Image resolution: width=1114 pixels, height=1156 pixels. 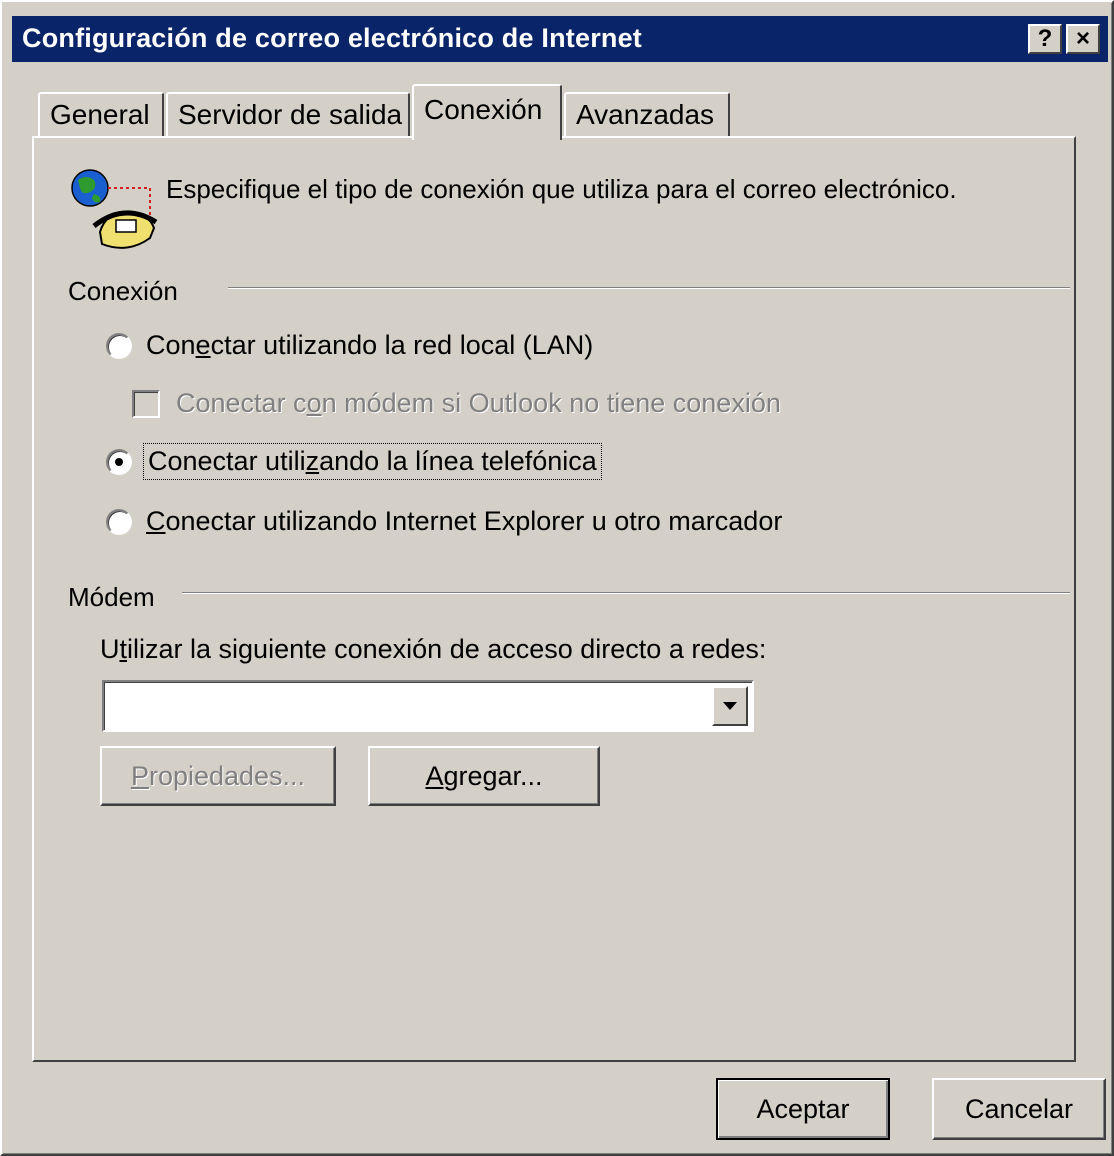 What do you see at coordinates (730, 706) in the screenshot?
I see `triangle-down-icon` at bounding box center [730, 706].